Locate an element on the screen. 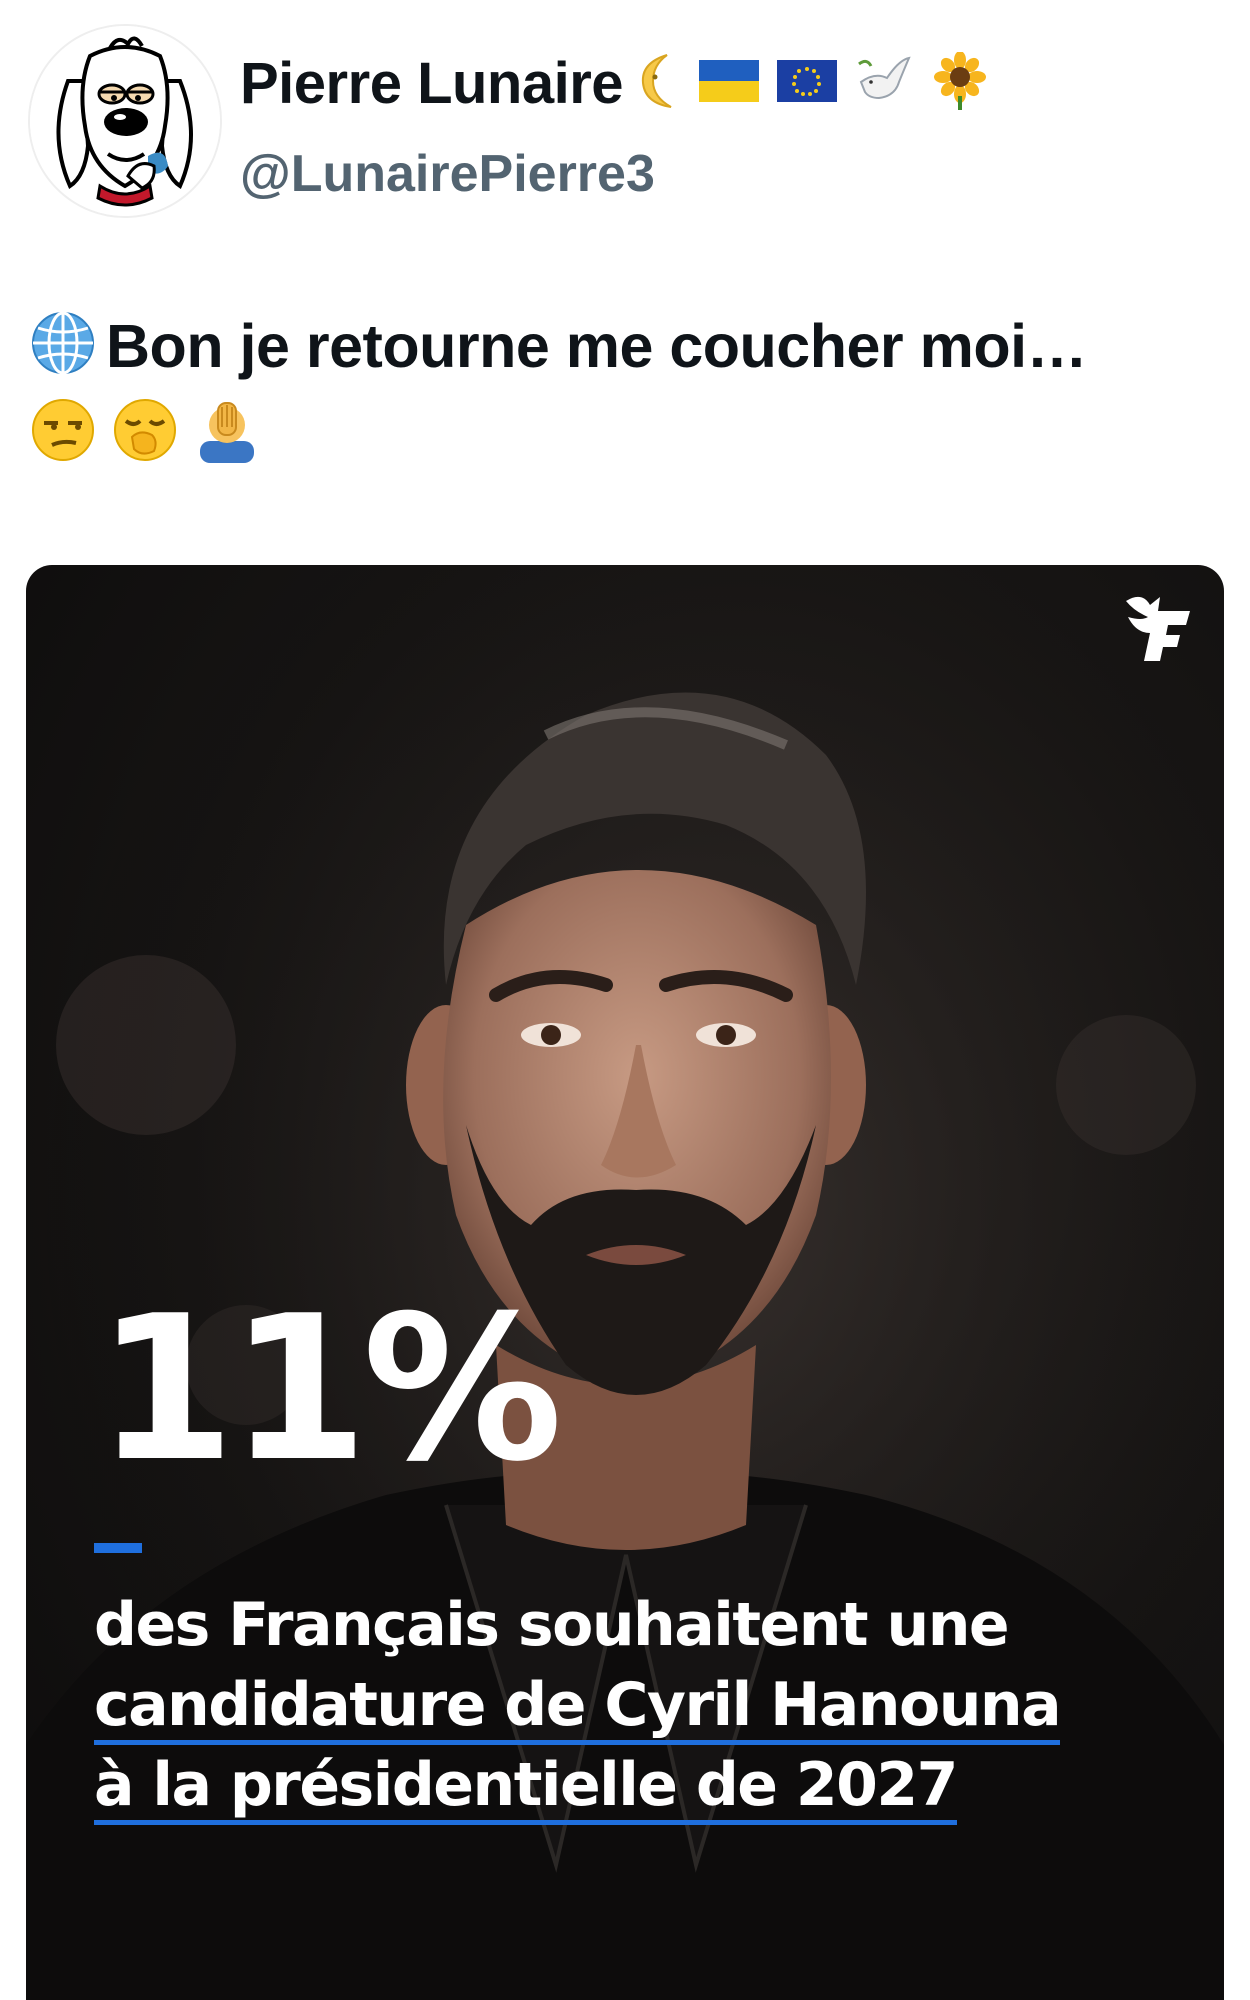  tweet-header: Pierre Lunaire @LunairePierre3 is located at coordinates (628, 124).